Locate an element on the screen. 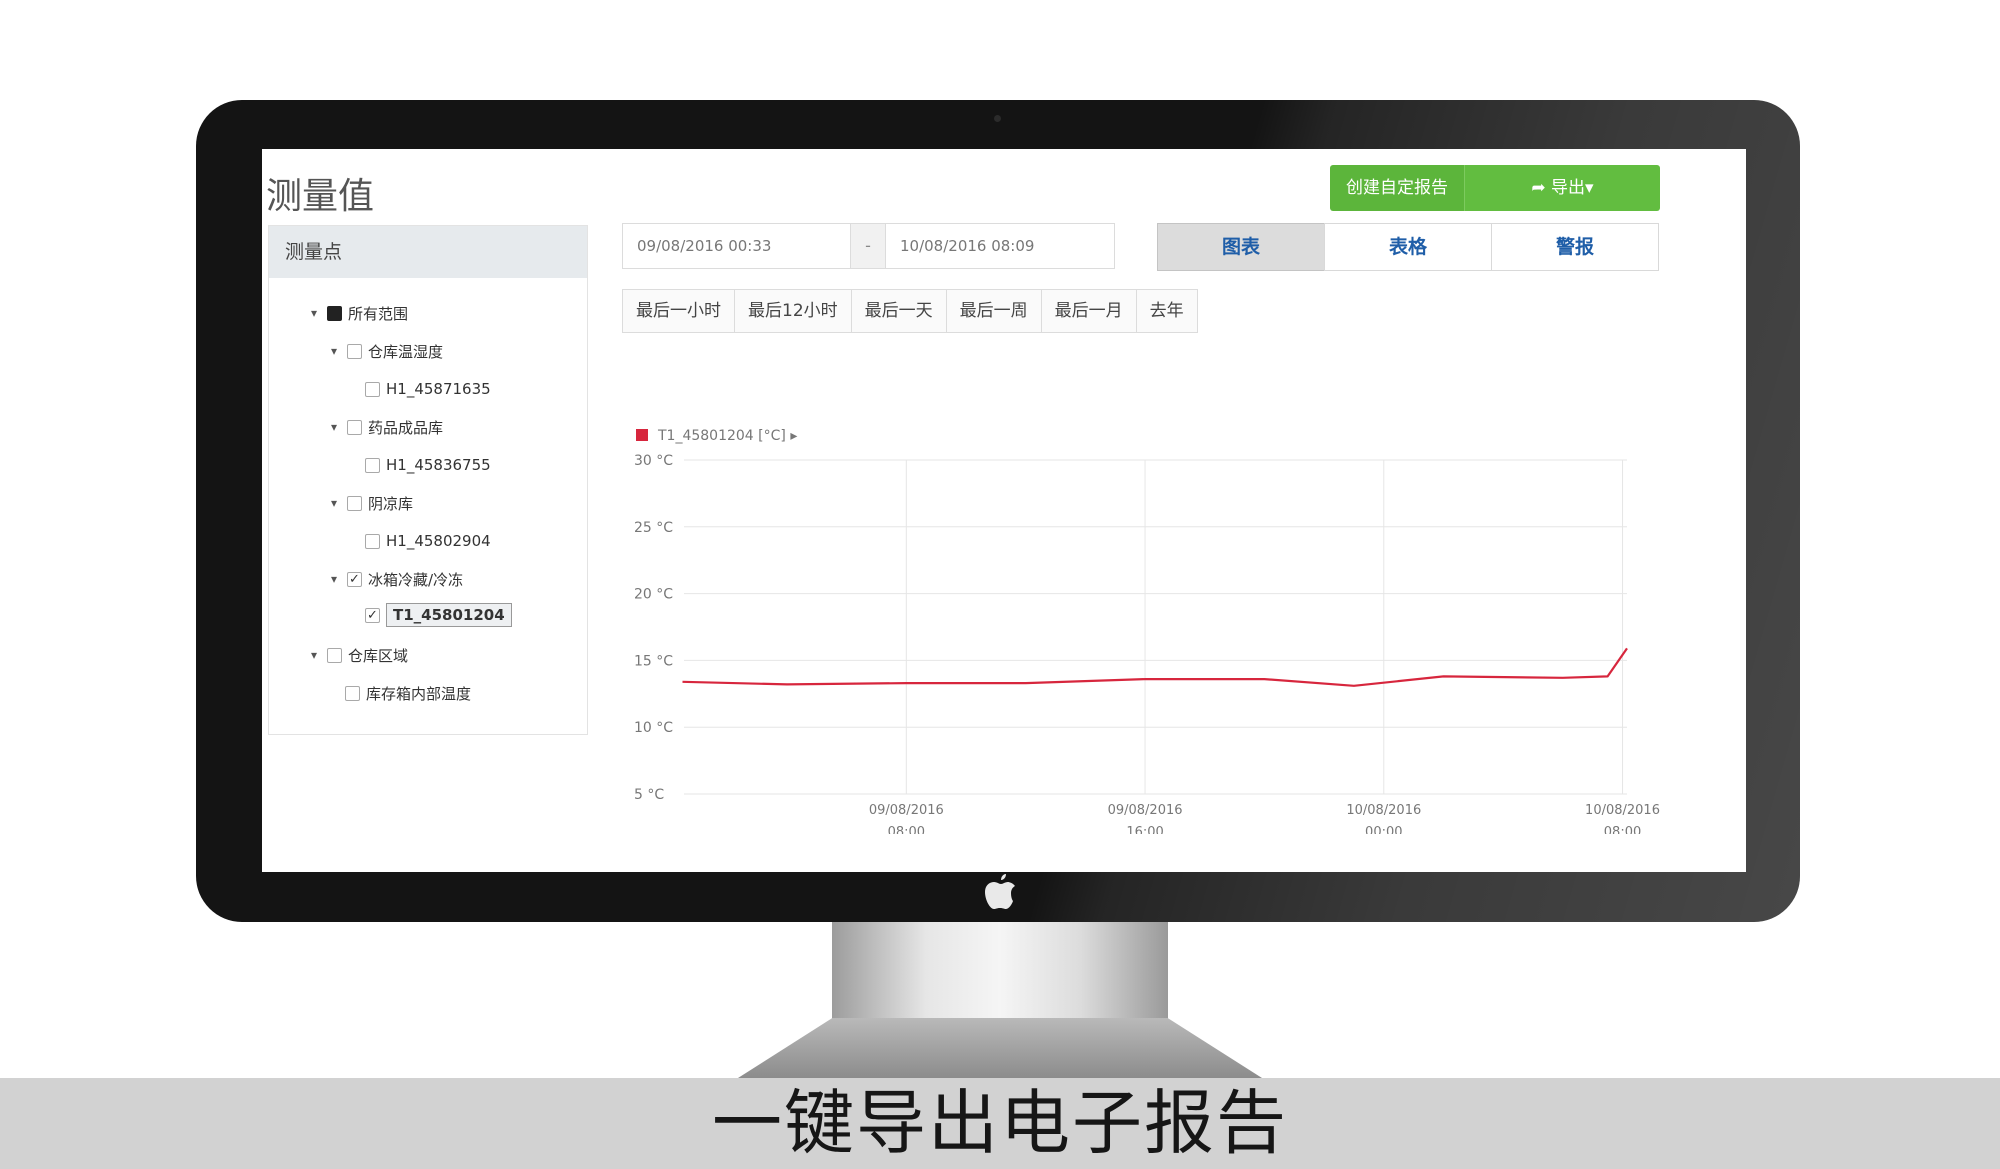  tree-node-label: 所有范围 is located at coordinates (378, 313).